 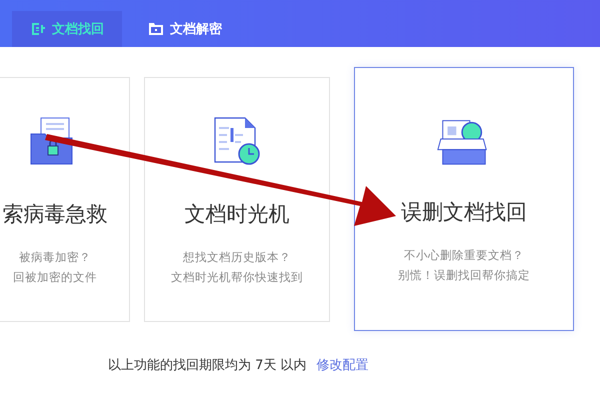 I want to click on card-description: 回被加密的文件, so click(x=55, y=277).